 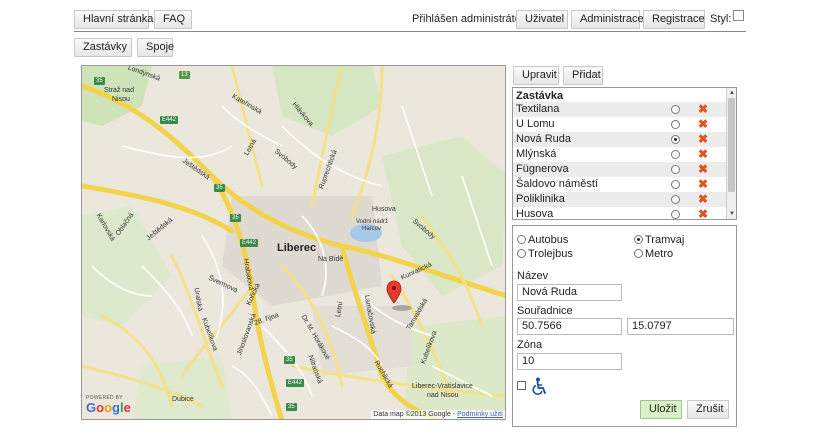 I want to click on map-credit-text: Data map ©2013 Google -, so click(x=414, y=414).